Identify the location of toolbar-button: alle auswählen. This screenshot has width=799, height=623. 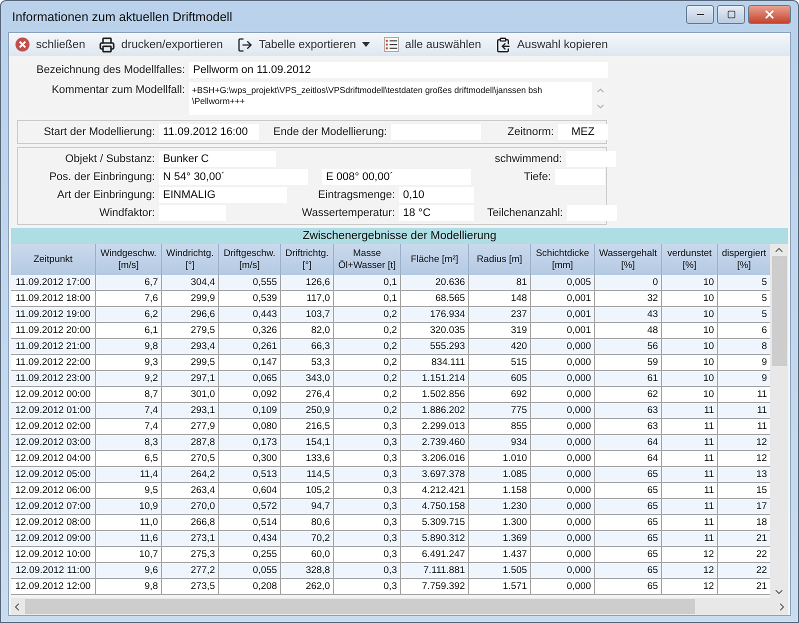
(433, 44).